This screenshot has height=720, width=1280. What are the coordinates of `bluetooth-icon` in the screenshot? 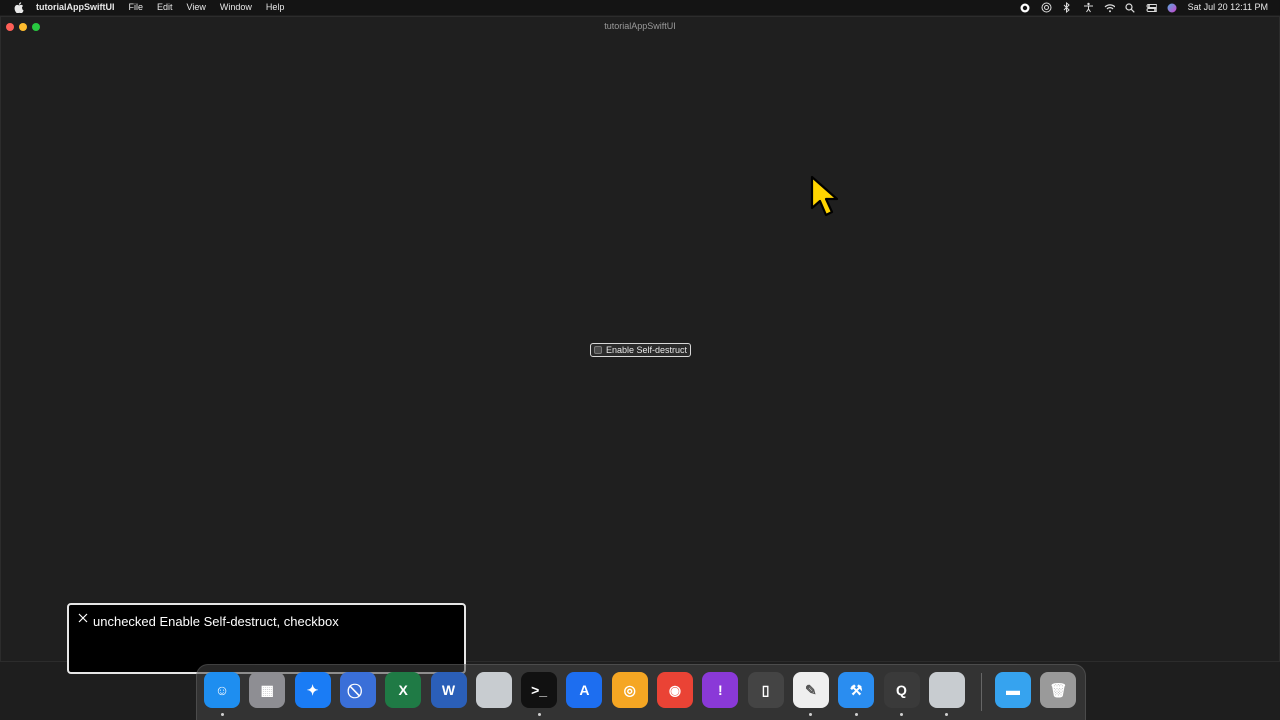 It's located at (1067, 7).